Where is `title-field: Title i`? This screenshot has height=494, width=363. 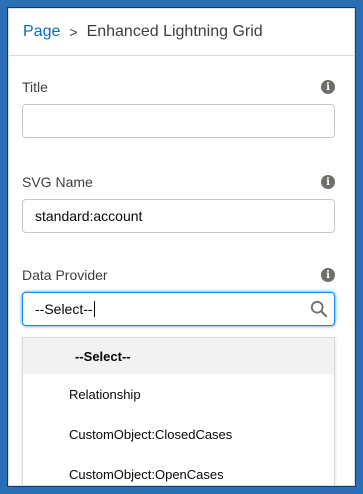
title-field: Title i is located at coordinates (178, 108).